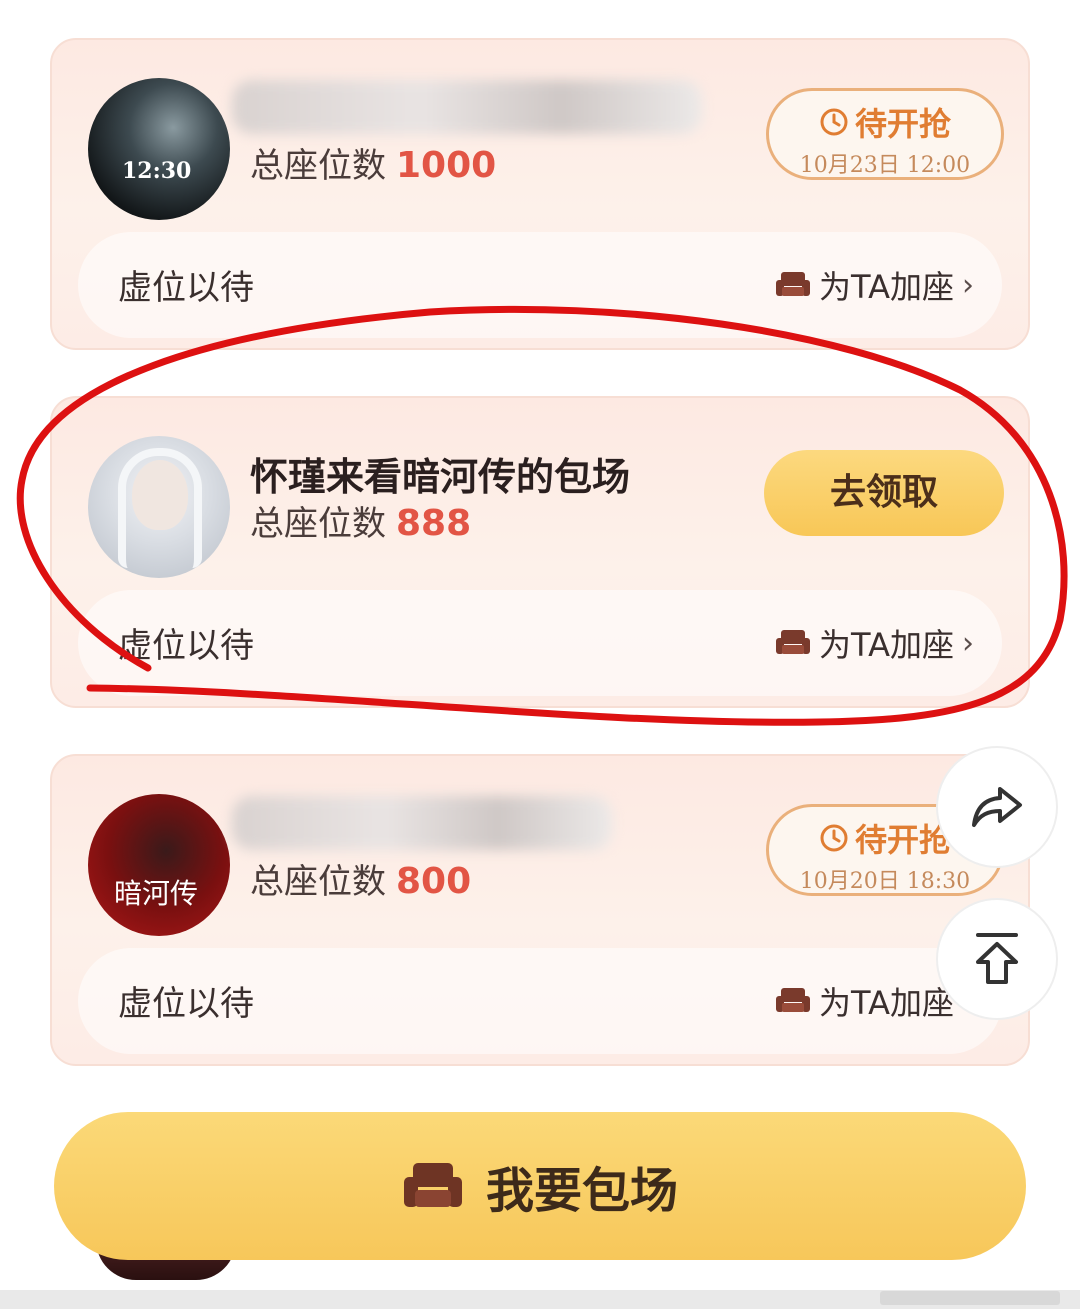 This screenshot has width=1080, height=1309. Describe the element at coordinates (885, 165) in the screenshot. I see `status-time: 10月23日 12:00` at that location.